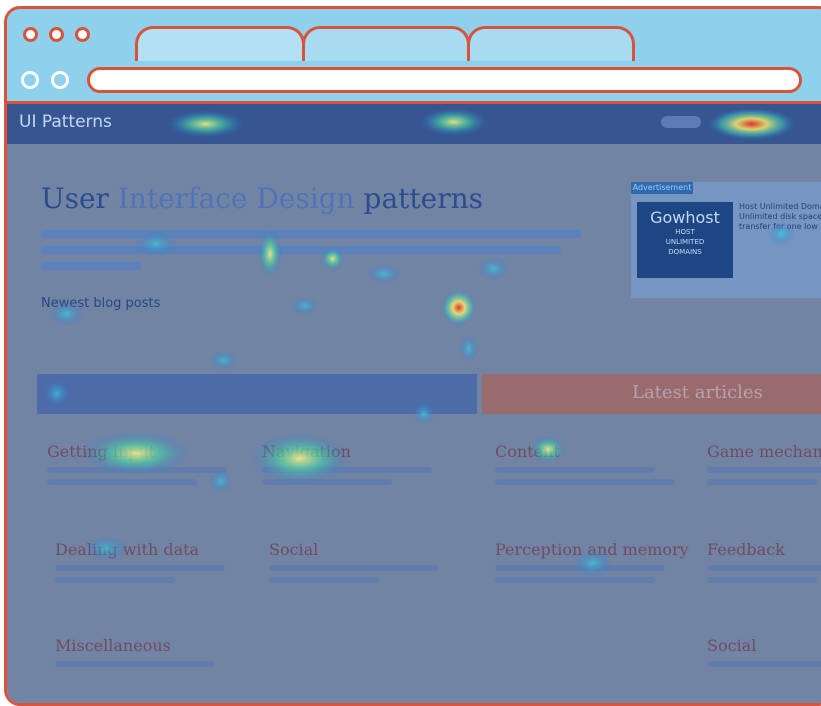 This screenshot has width=821, height=706. I want to click on browser-tab-active, so click(220, 45).